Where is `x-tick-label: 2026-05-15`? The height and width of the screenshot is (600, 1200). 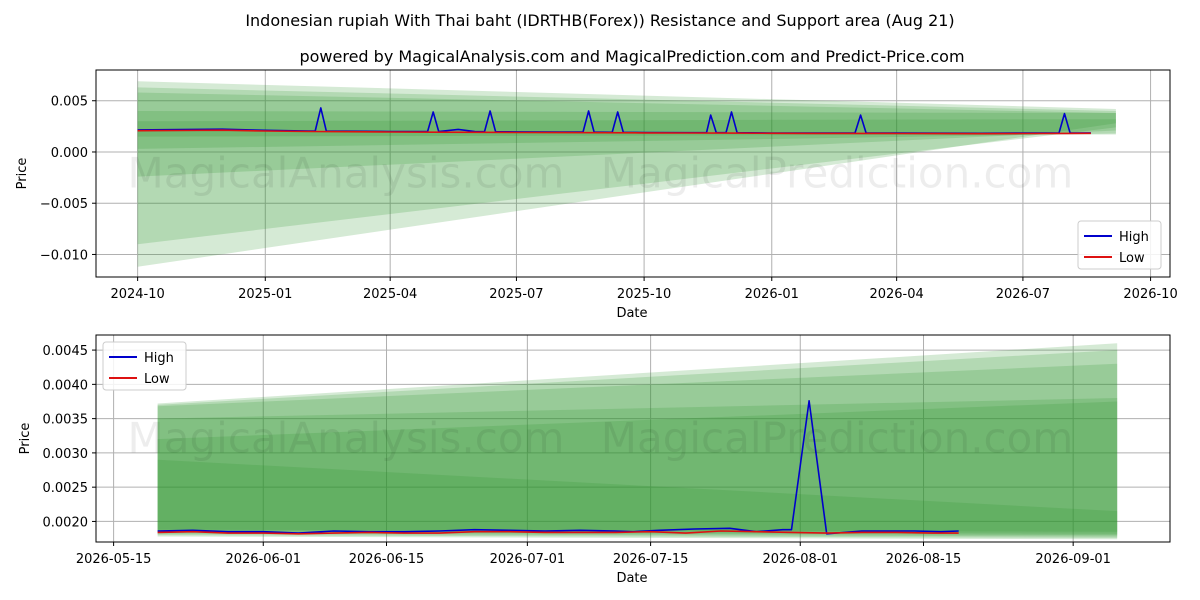
x-tick-label: 2026-05-15 is located at coordinates (114, 559).